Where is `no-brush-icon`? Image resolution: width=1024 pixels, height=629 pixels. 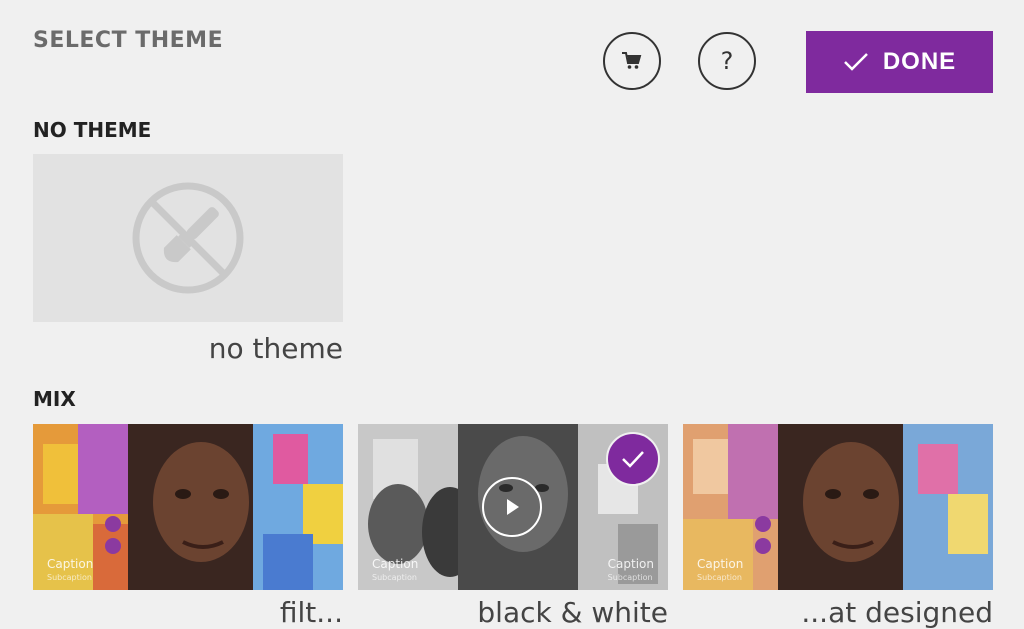 no-brush-icon is located at coordinates (188, 238).